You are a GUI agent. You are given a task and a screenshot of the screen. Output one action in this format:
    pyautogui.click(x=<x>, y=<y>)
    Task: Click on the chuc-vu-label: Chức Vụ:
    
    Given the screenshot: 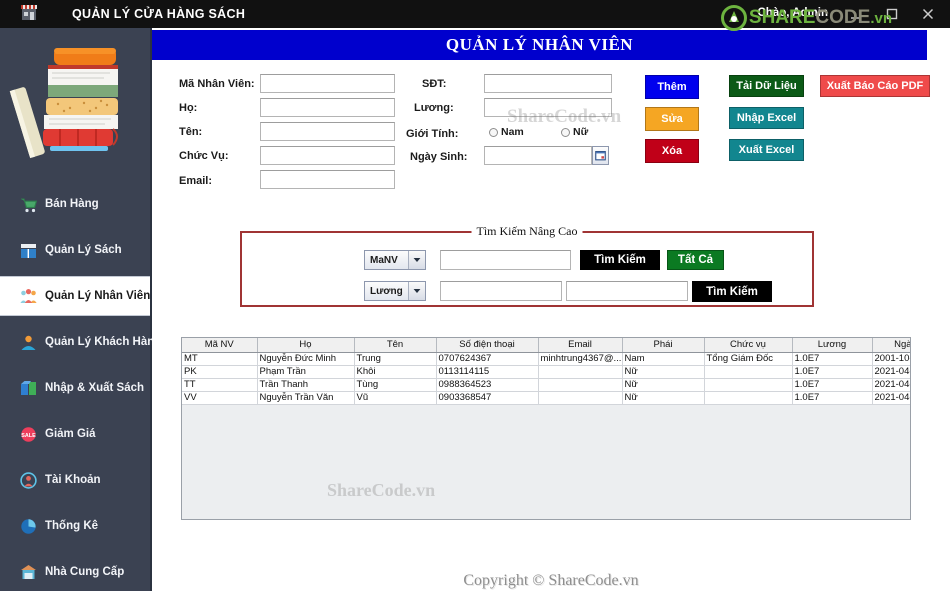 What is the action you would take?
    pyautogui.click(x=204, y=156)
    